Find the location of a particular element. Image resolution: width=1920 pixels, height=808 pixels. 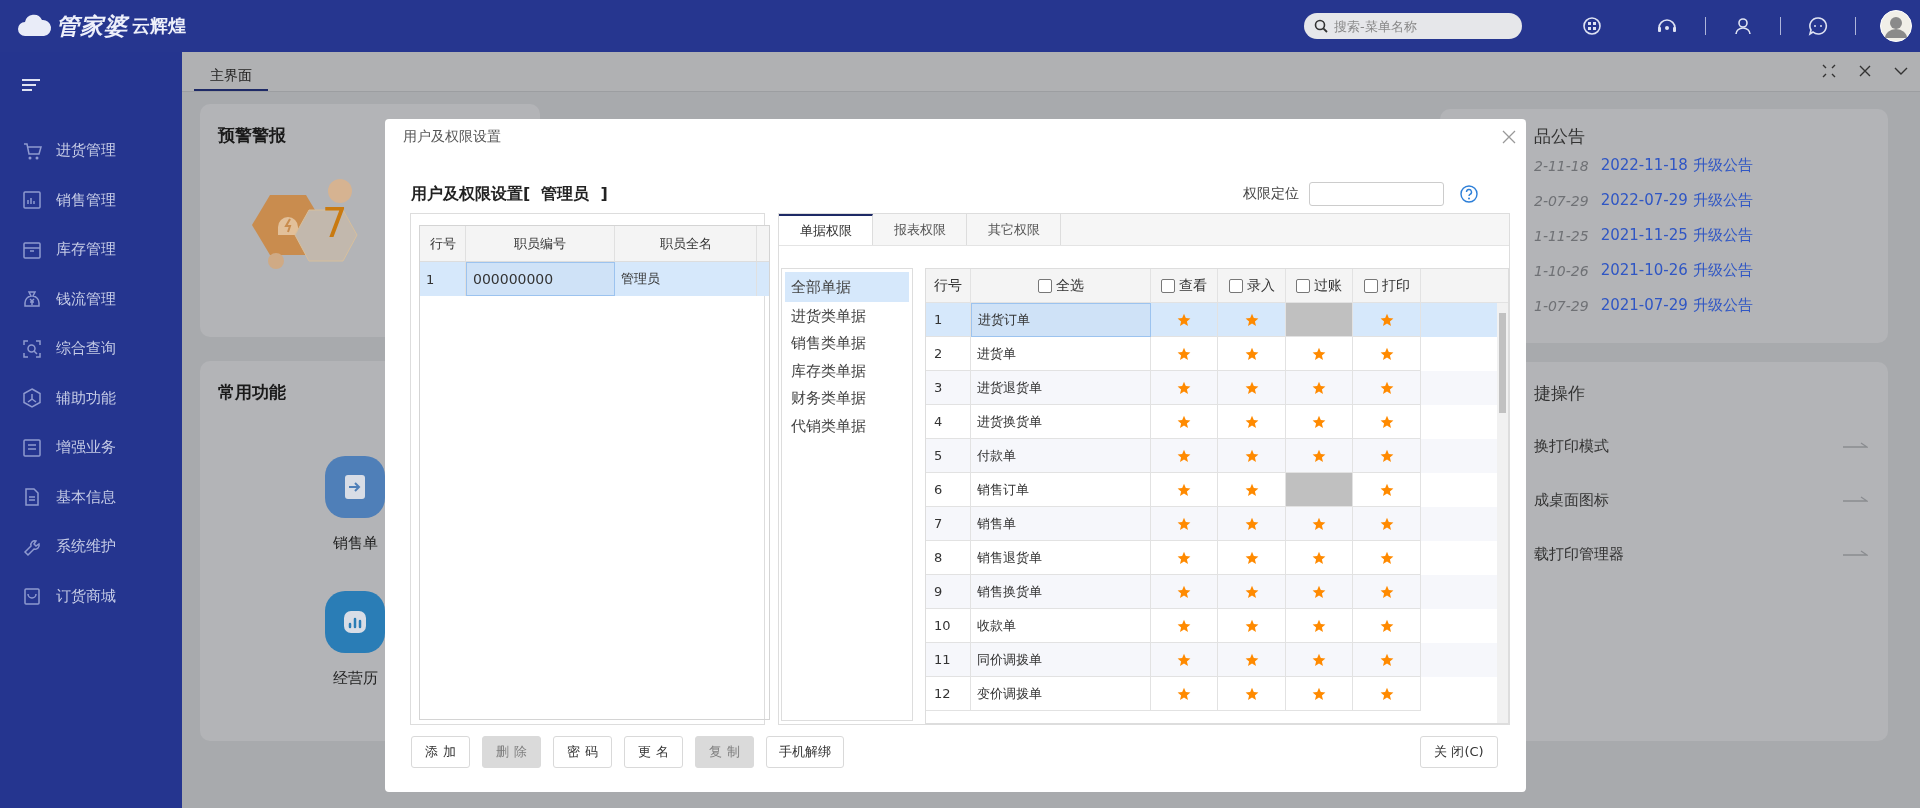

button: 添 加 is located at coordinates (440, 752).